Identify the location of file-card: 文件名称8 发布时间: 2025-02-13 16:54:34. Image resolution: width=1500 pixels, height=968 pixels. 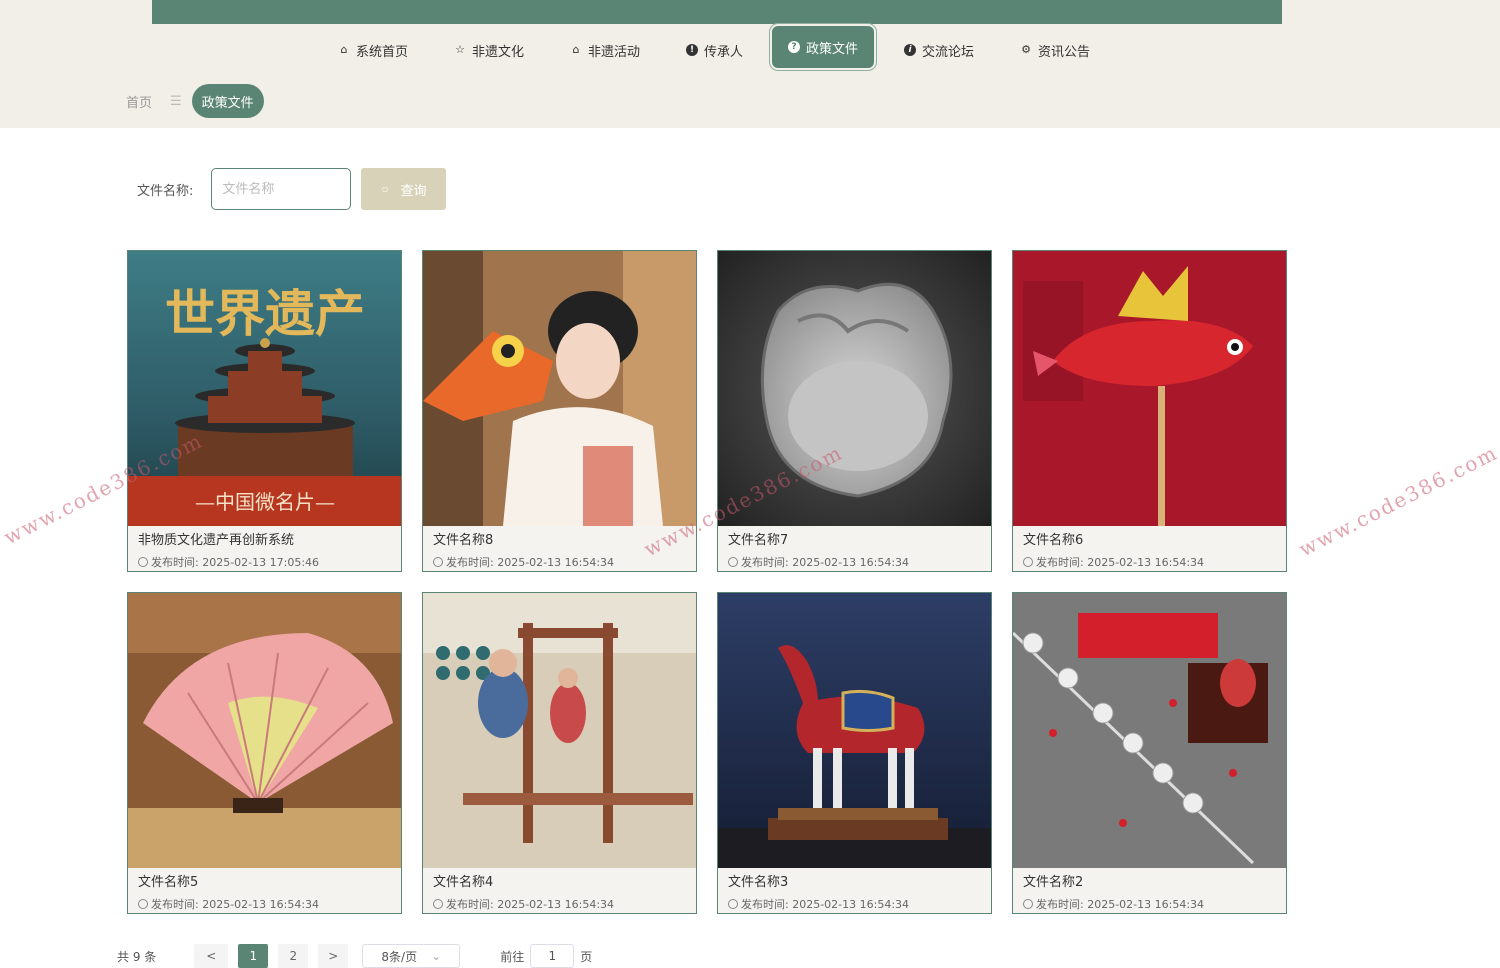
(559, 411).